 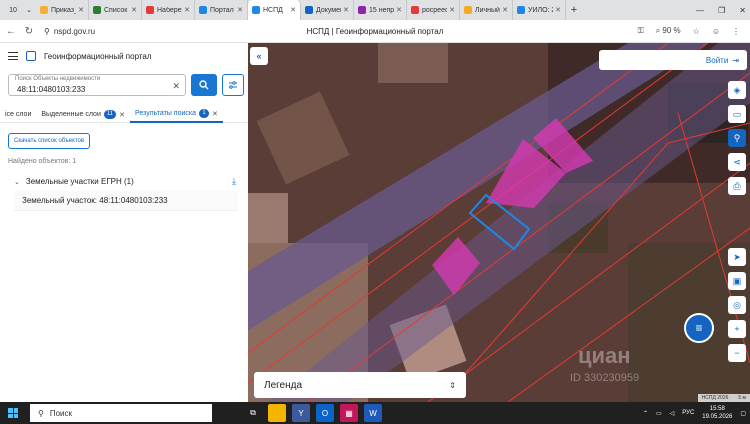 I want to click on browser-tab: 15 непрон✕, so click(x=380, y=10).